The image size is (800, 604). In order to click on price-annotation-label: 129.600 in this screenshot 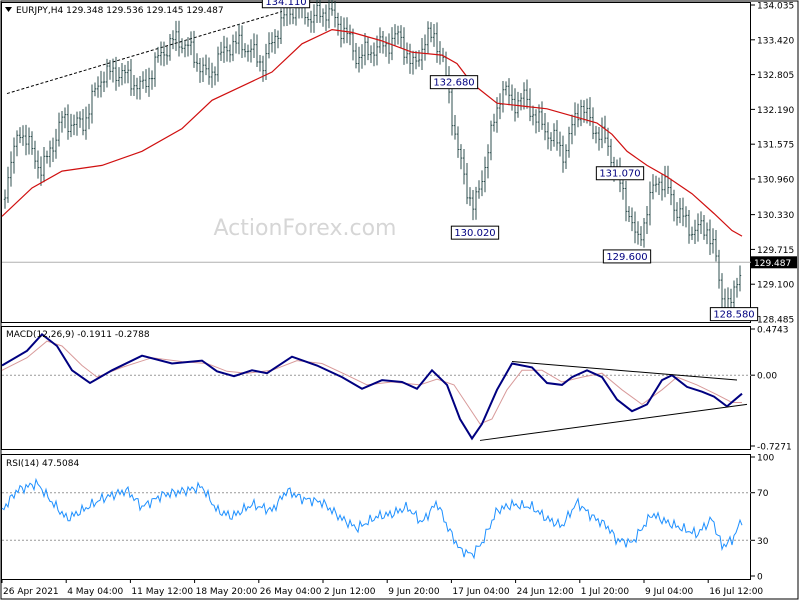, I will do `click(626, 257)`.